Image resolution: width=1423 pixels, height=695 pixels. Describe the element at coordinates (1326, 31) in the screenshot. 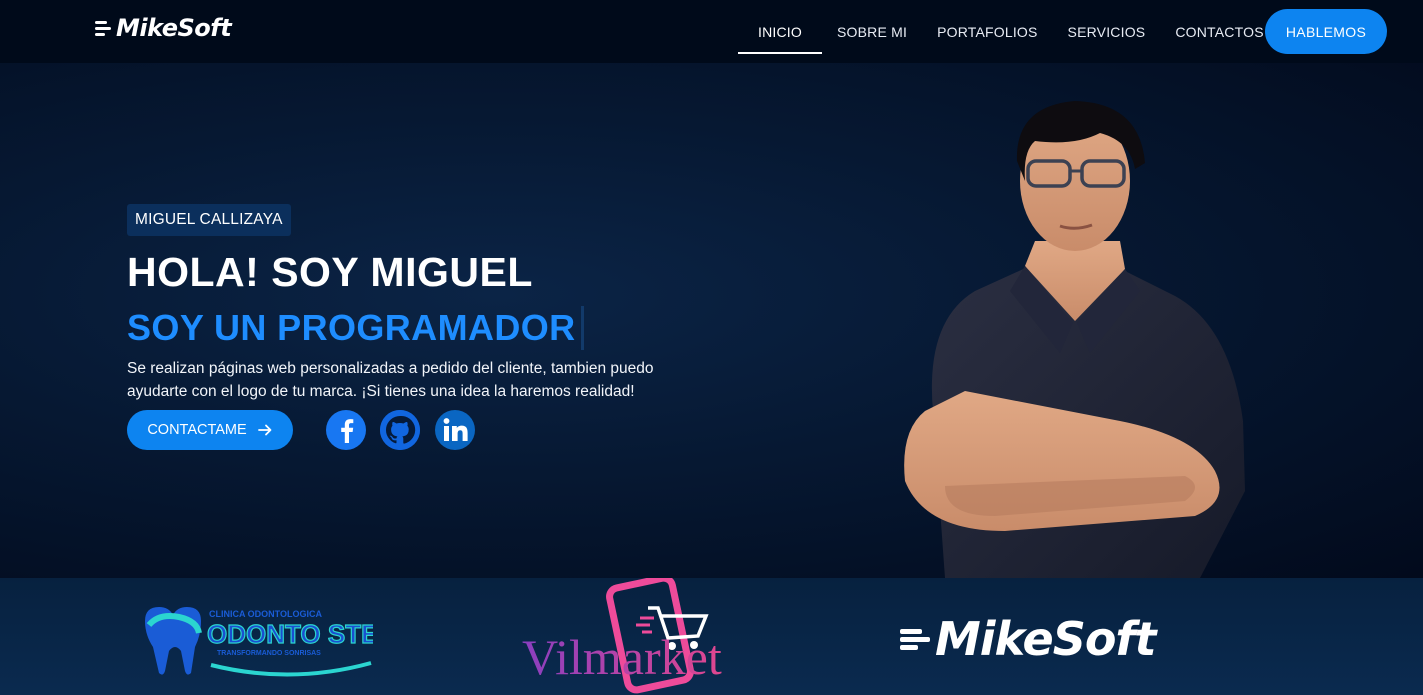

I see `hablemos-button: HABLEMOS` at that location.